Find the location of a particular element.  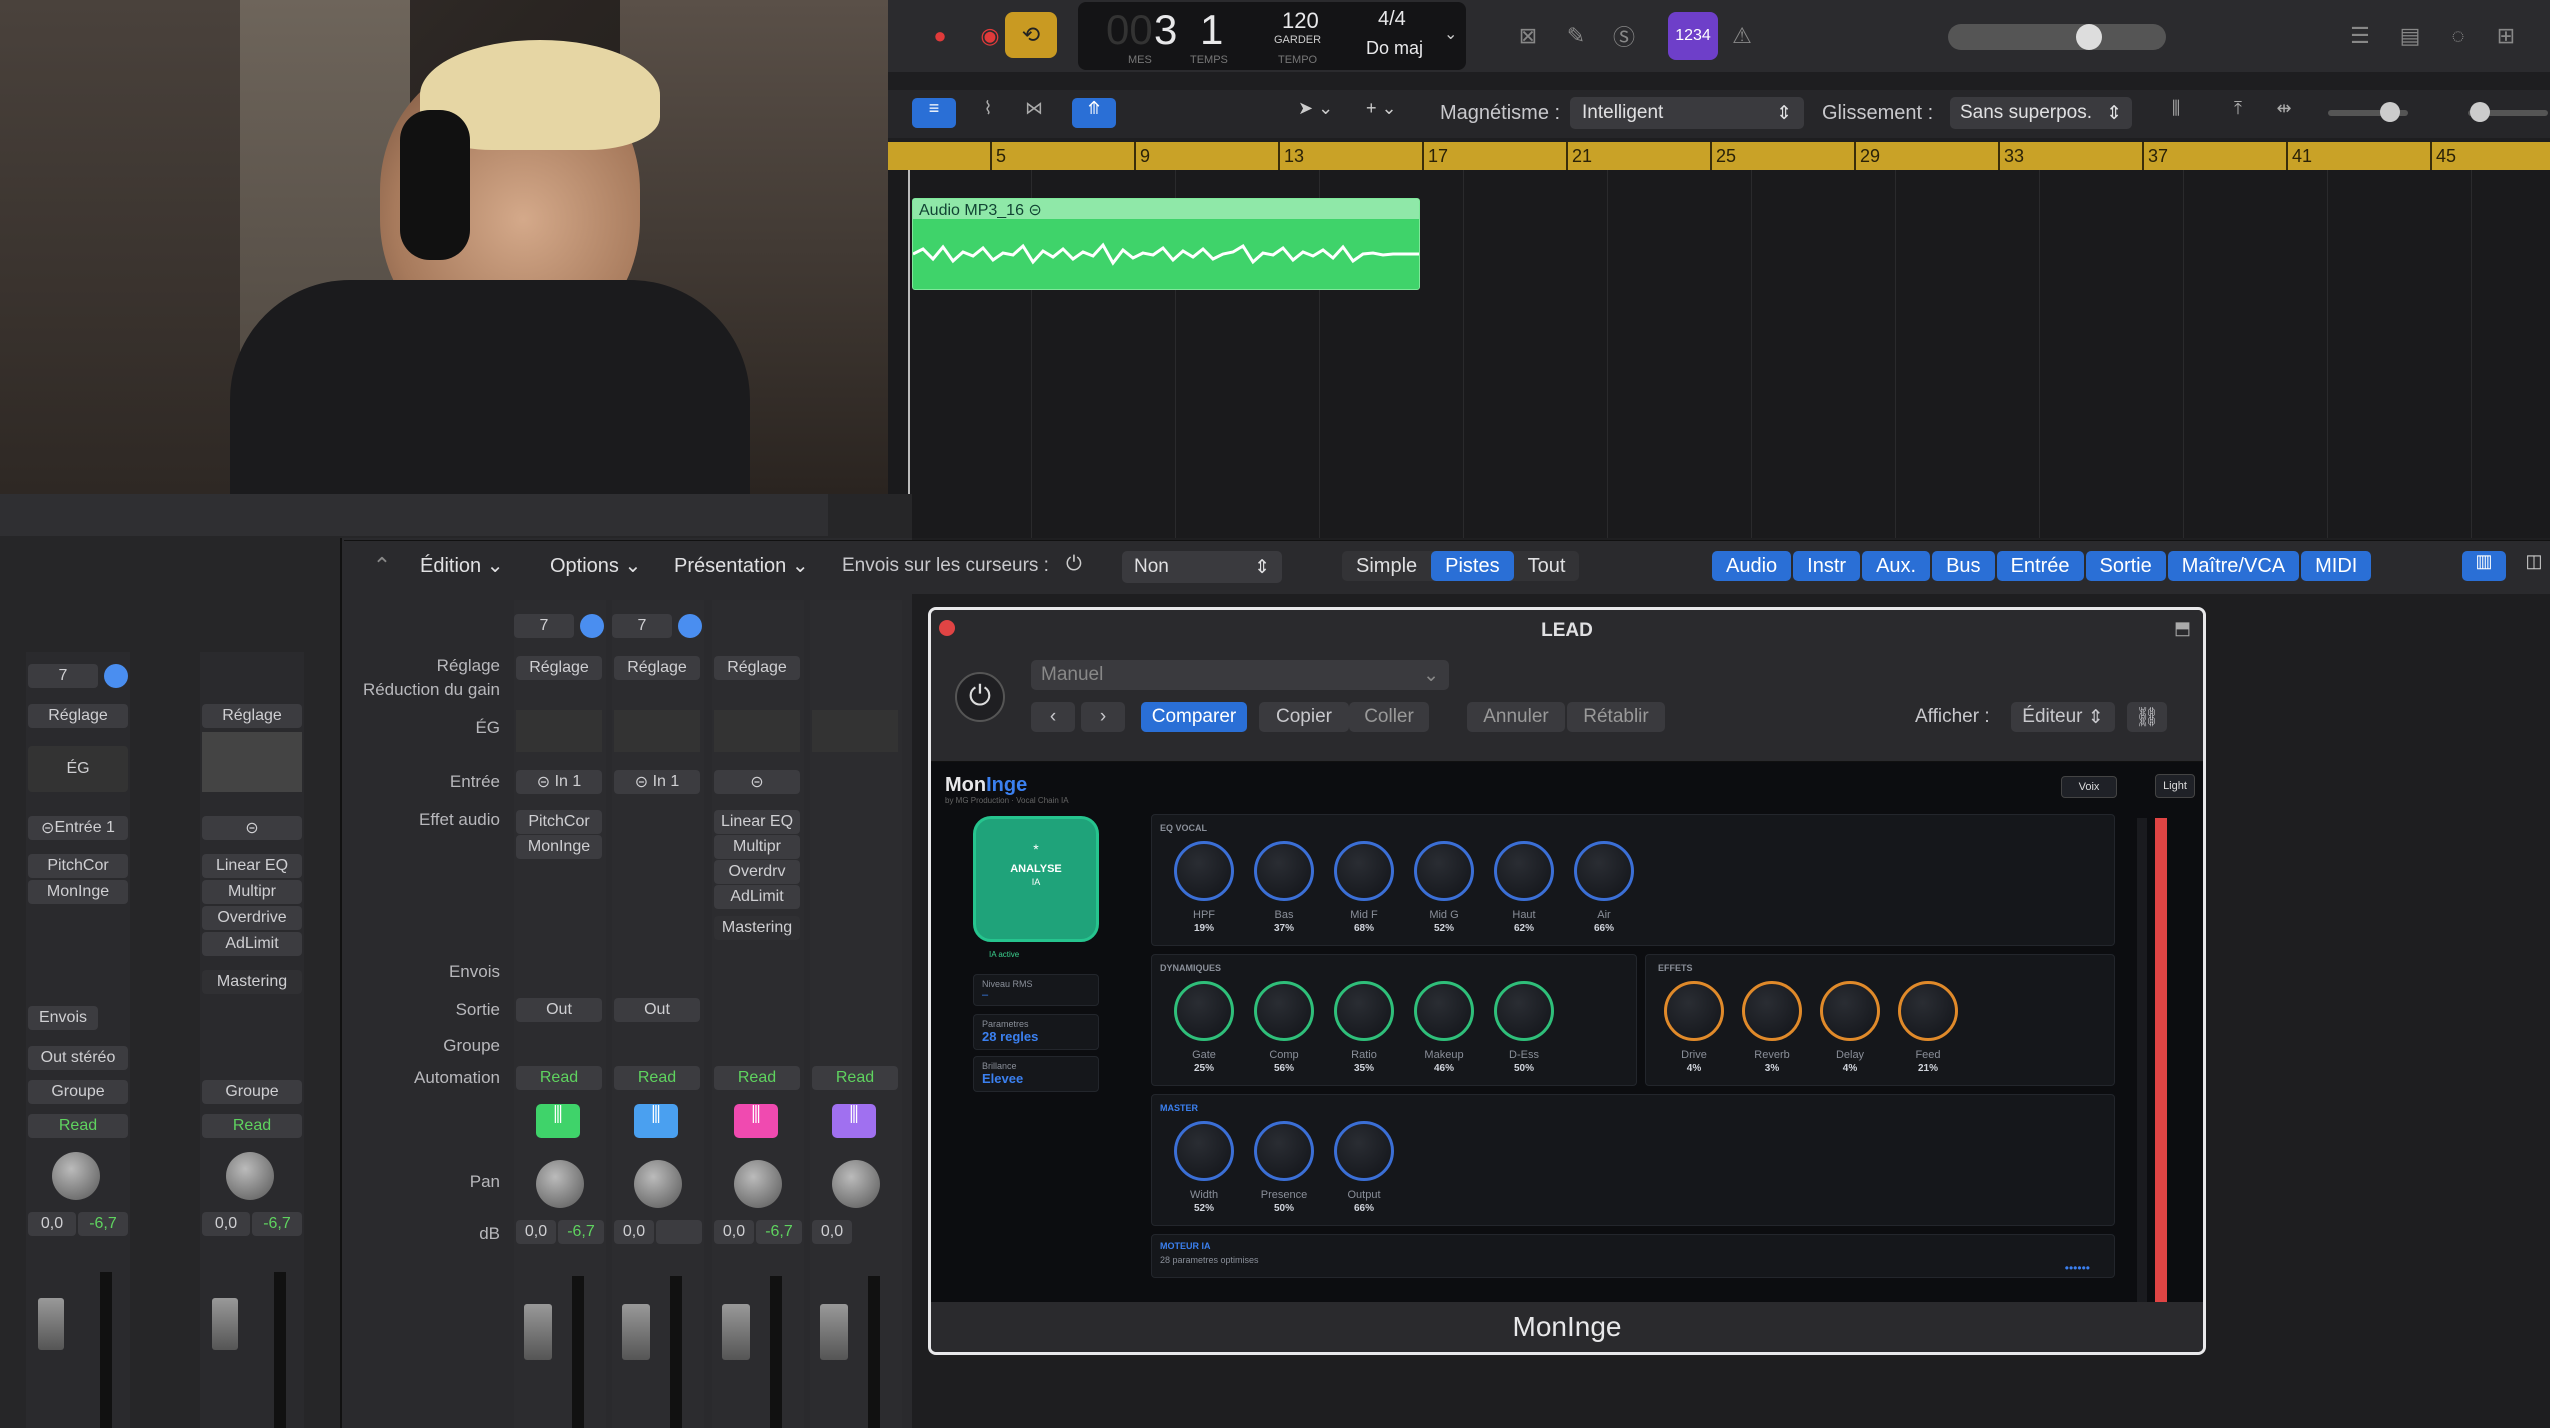

fx-slot-4: AdLimit is located at coordinates (252, 944).